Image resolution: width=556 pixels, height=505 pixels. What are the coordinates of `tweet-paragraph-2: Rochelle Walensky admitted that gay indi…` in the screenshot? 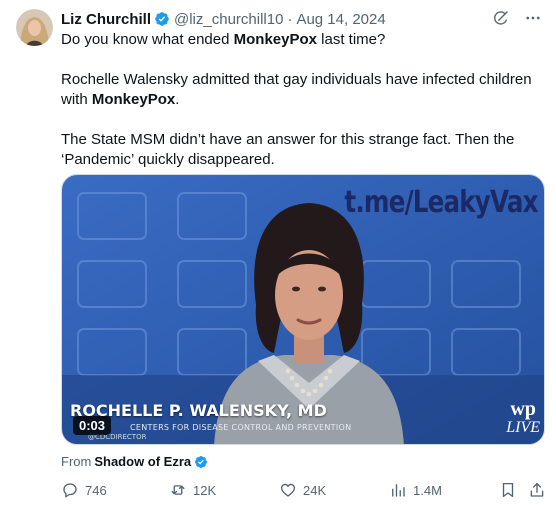 It's located at (296, 89).